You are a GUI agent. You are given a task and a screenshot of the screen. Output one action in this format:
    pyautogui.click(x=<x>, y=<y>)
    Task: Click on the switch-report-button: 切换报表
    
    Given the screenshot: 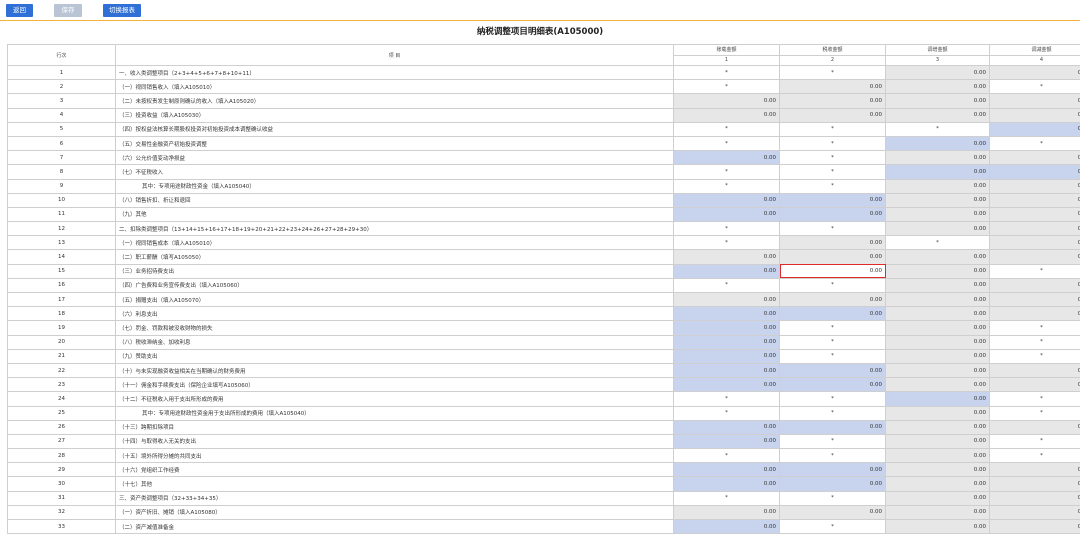 What is the action you would take?
    pyautogui.click(x=122, y=10)
    